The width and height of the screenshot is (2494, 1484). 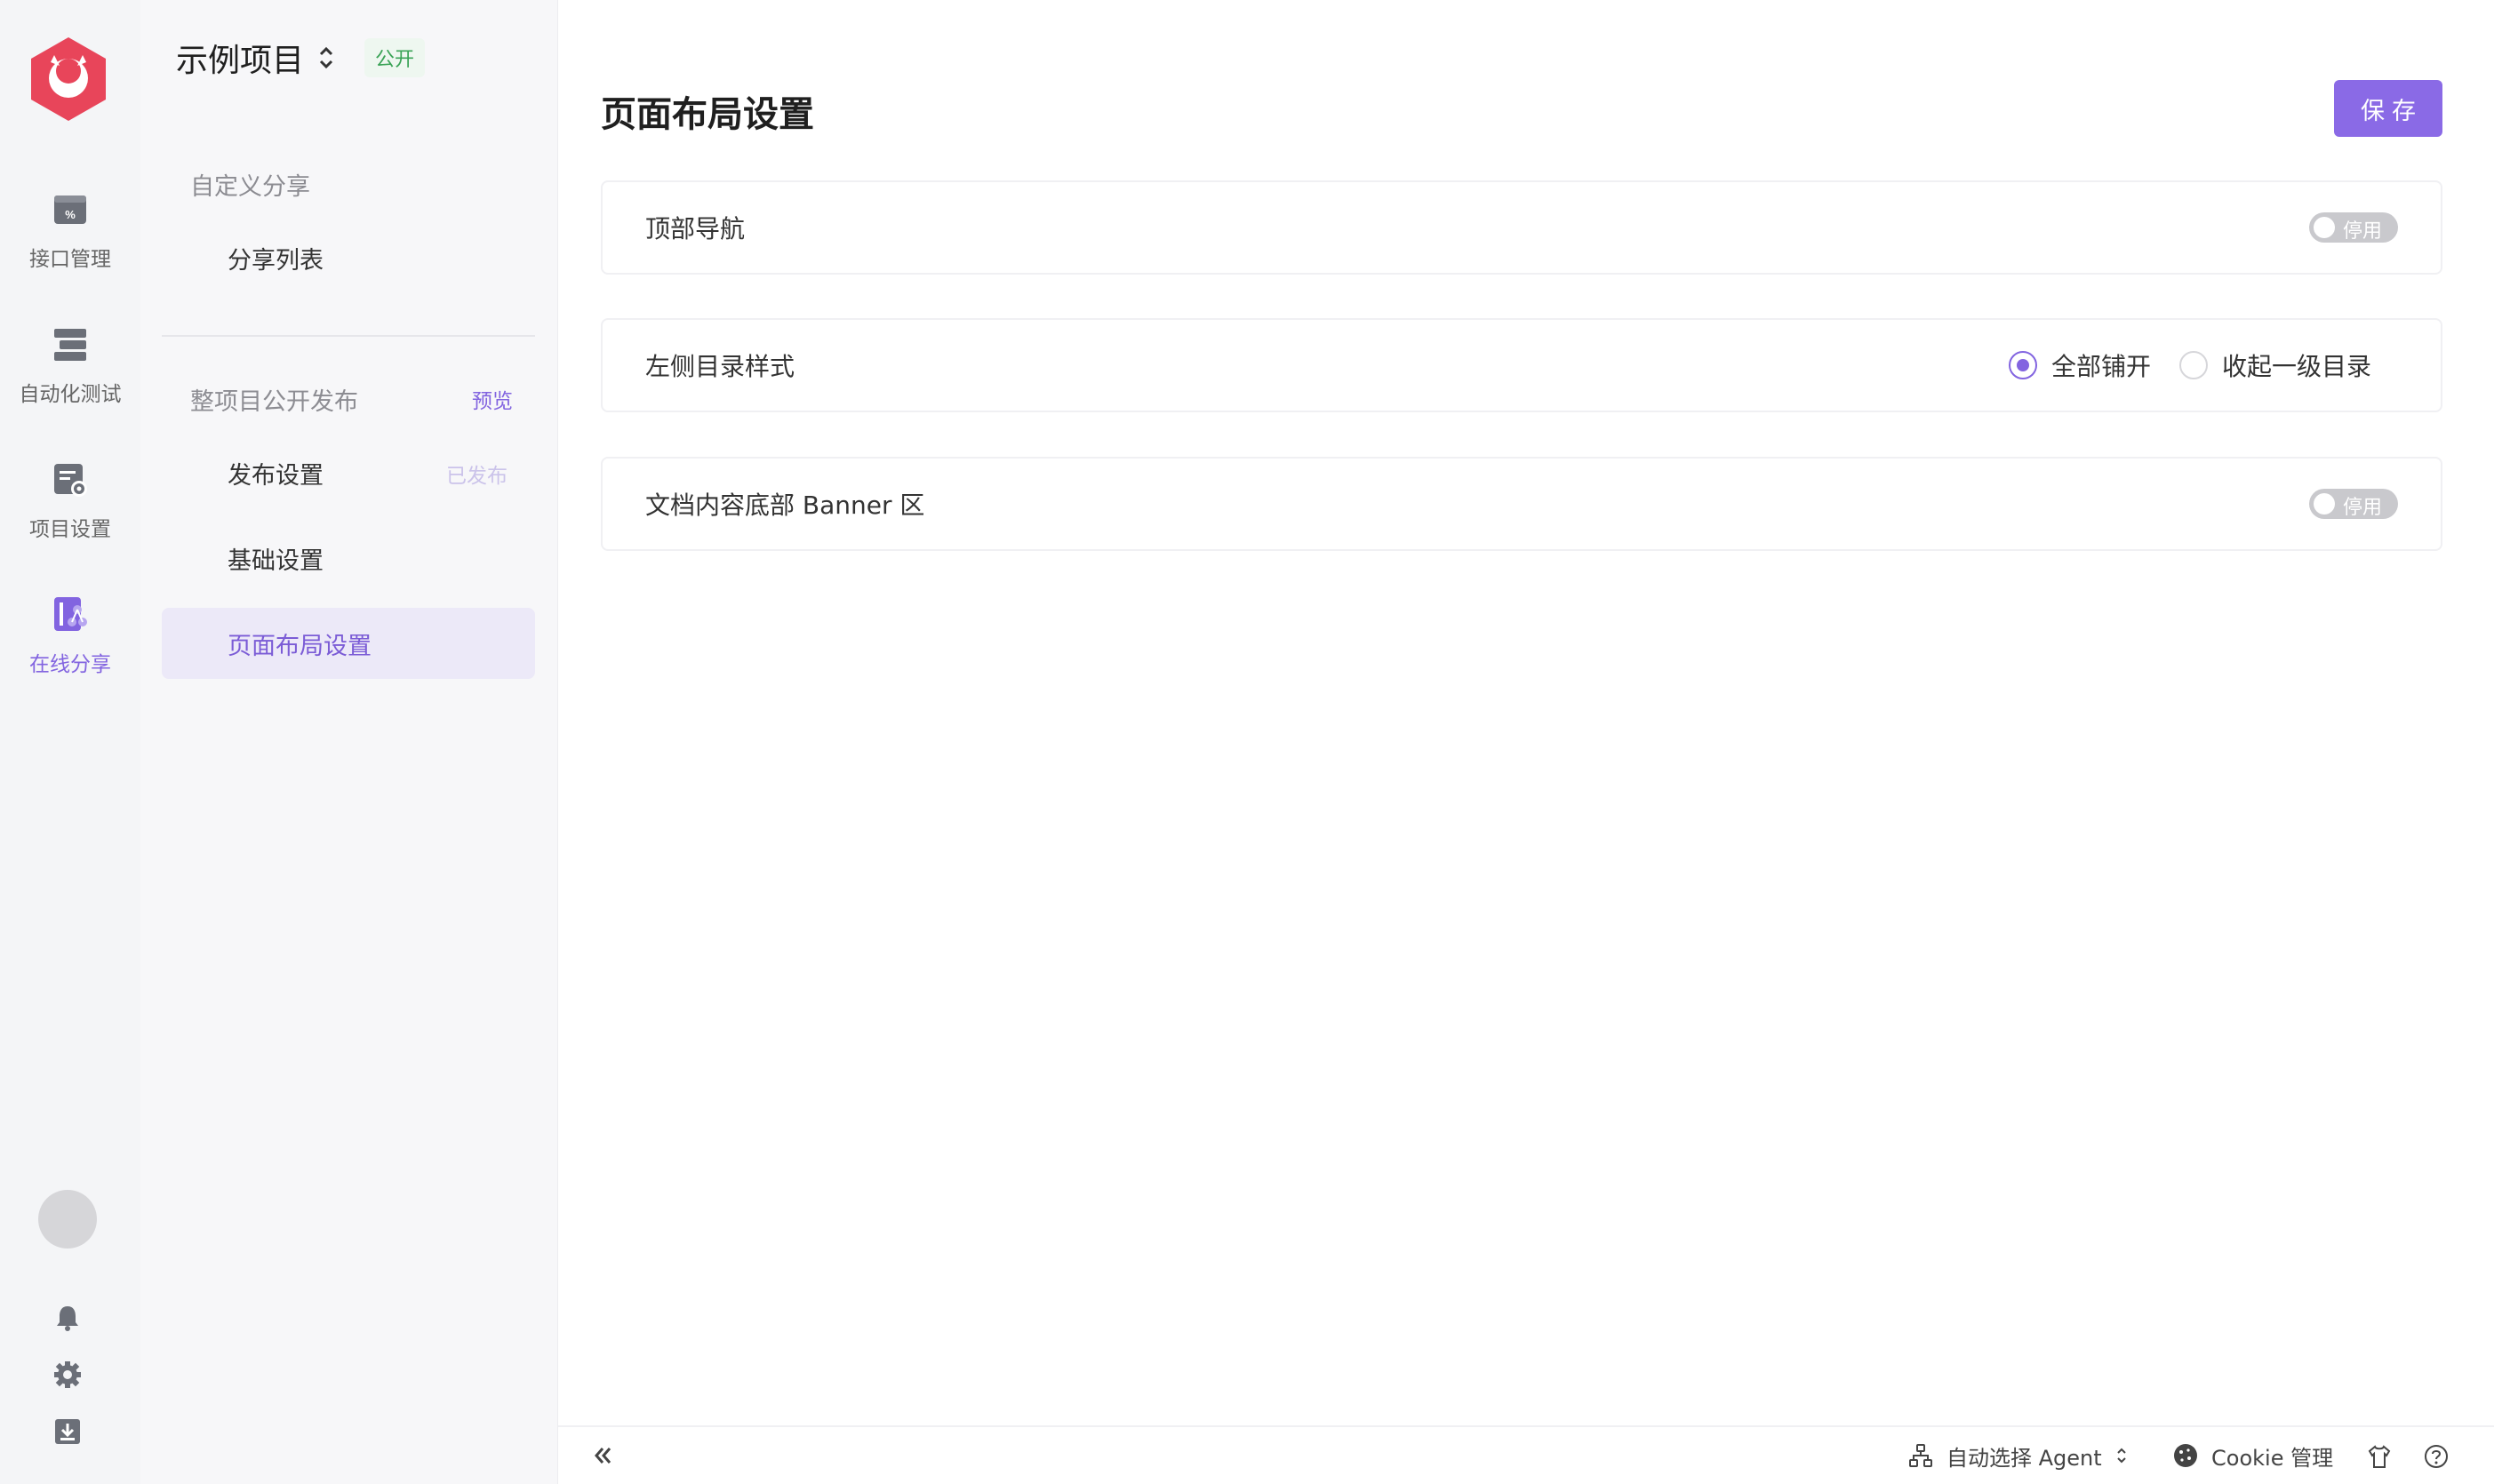 What do you see at coordinates (1521, 504) in the screenshot?
I see `setting-bottom-banner: 文档内容底部 Banner 区 停用` at bounding box center [1521, 504].